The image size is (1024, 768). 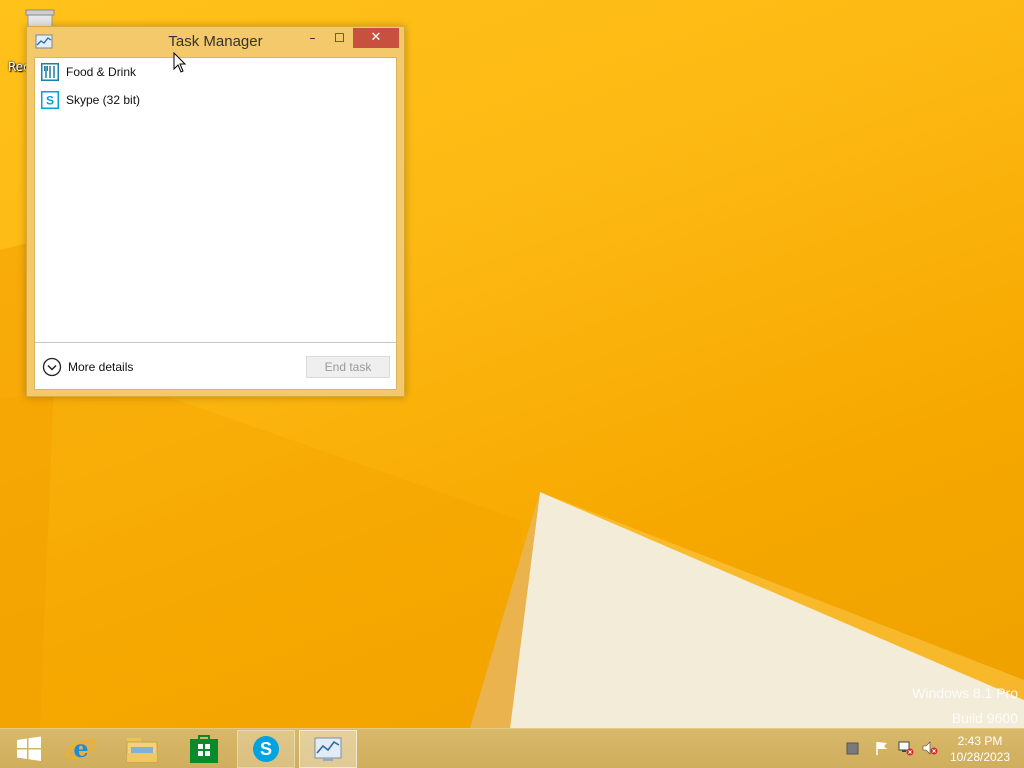 What do you see at coordinates (215, 342) in the screenshot?
I see `divider` at bounding box center [215, 342].